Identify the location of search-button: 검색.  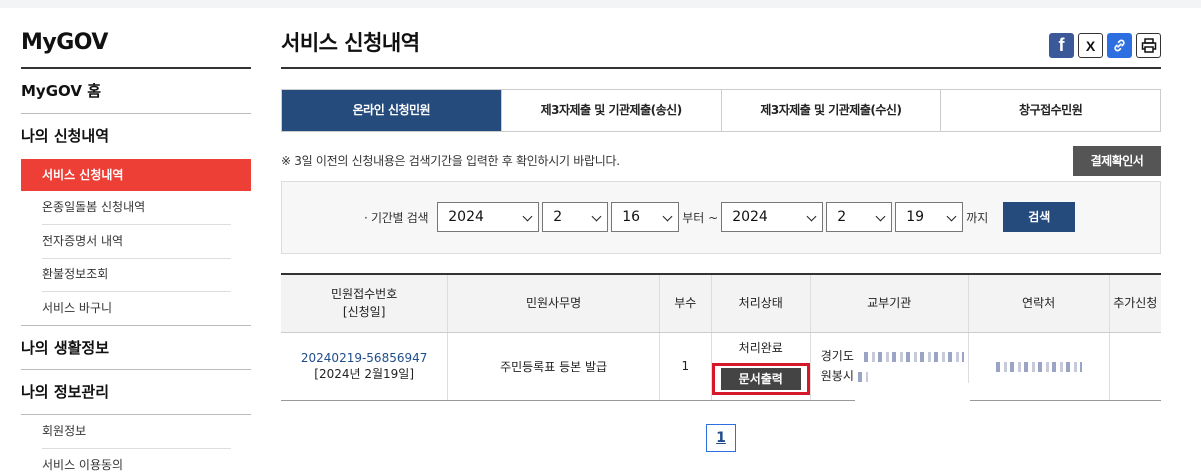
(1039, 217).